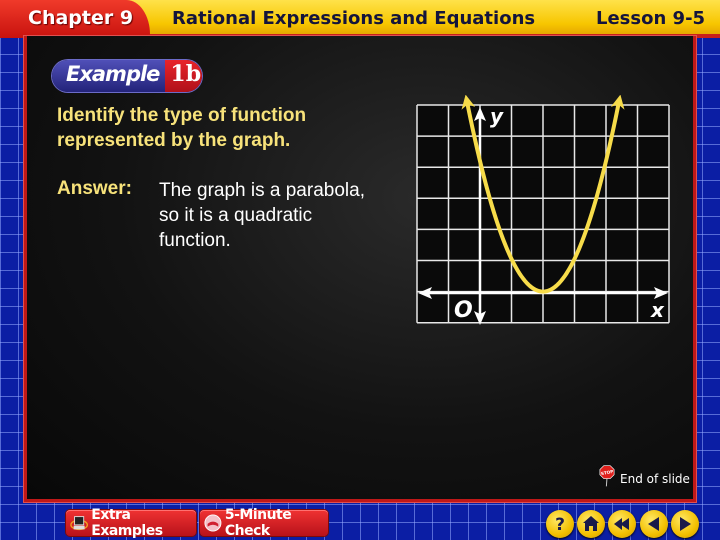 This screenshot has height=540, width=720. I want to click on next-icon, so click(685, 524).